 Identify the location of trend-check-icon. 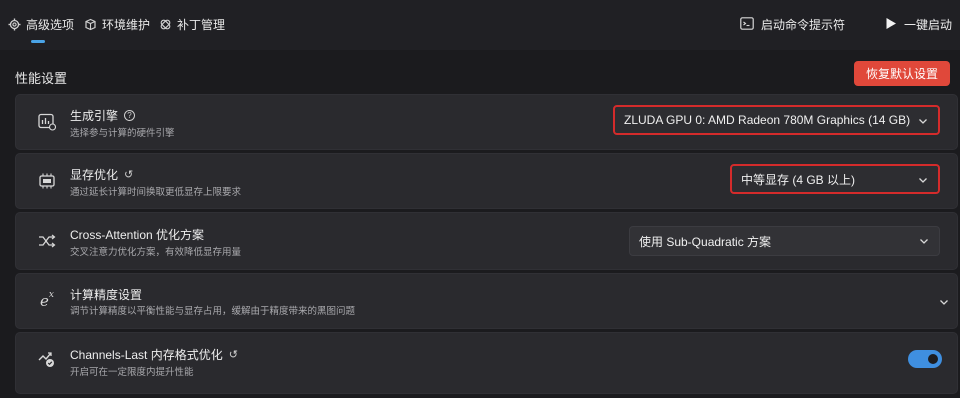
(47, 359).